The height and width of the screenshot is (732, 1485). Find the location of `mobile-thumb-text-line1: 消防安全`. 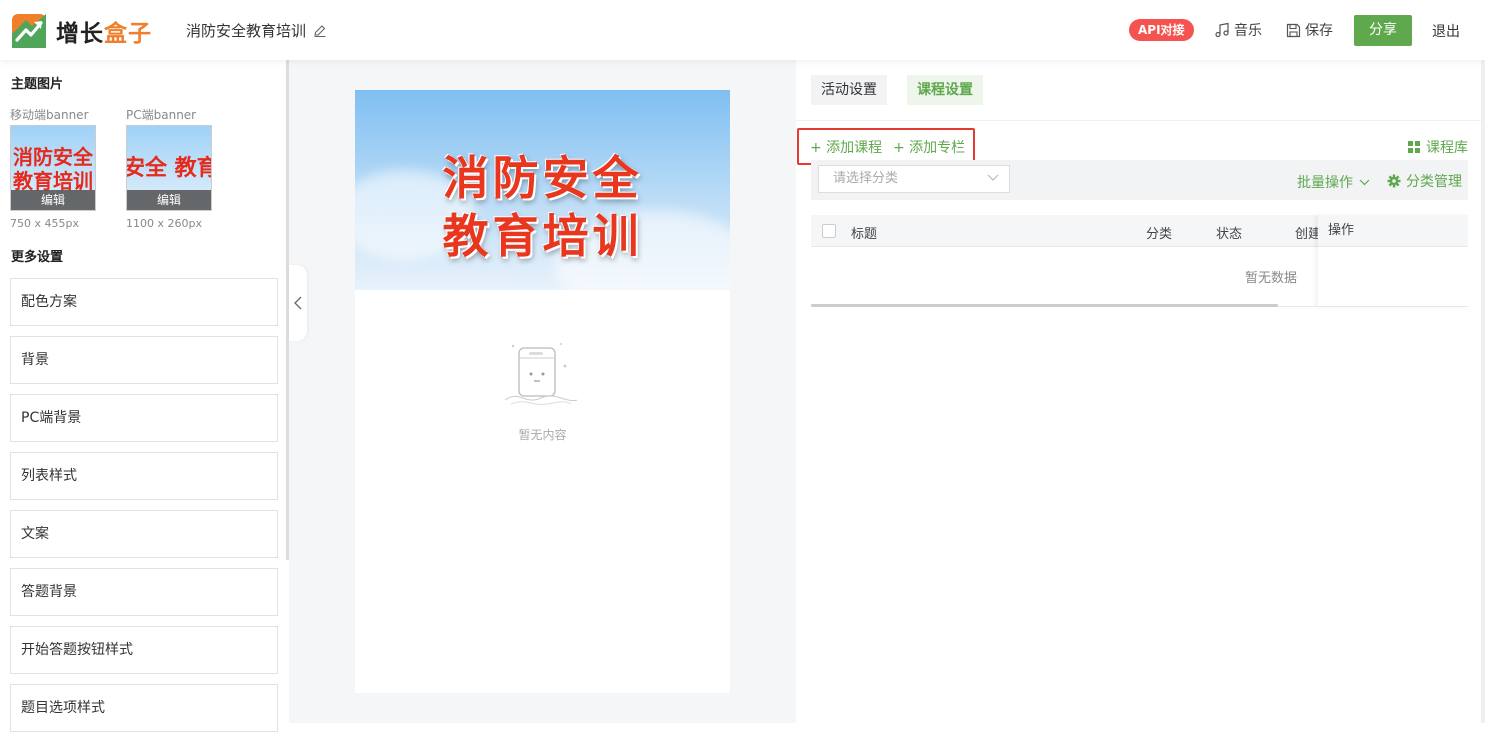

mobile-thumb-text-line1: 消防安全 is located at coordinates (53, 157).